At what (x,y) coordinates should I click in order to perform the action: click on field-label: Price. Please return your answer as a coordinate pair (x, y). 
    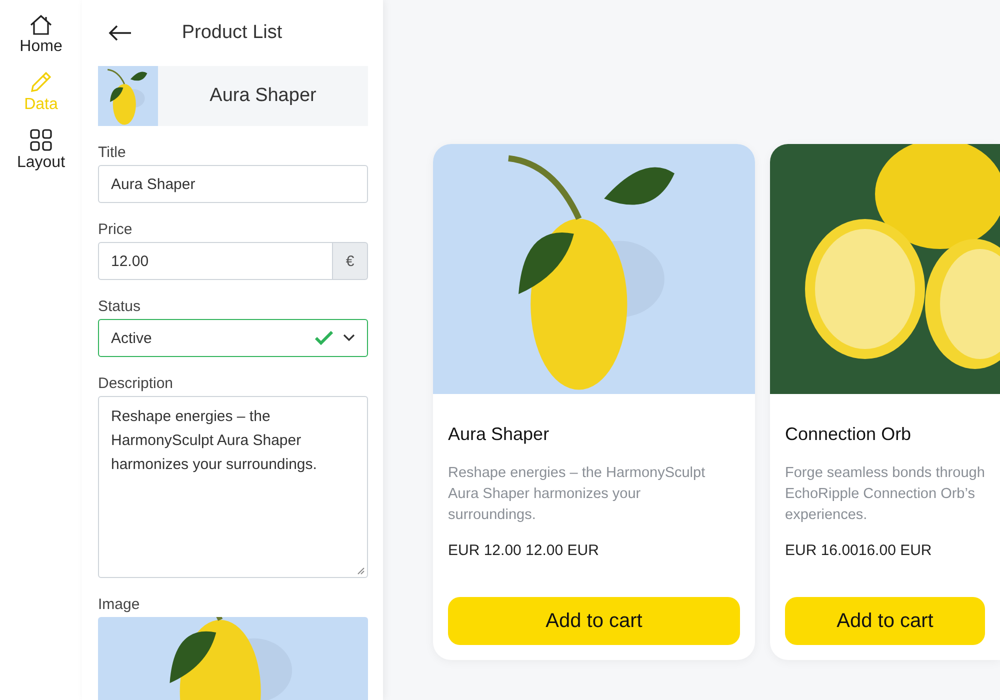
    Looking at the image, I should click on (116, 229).